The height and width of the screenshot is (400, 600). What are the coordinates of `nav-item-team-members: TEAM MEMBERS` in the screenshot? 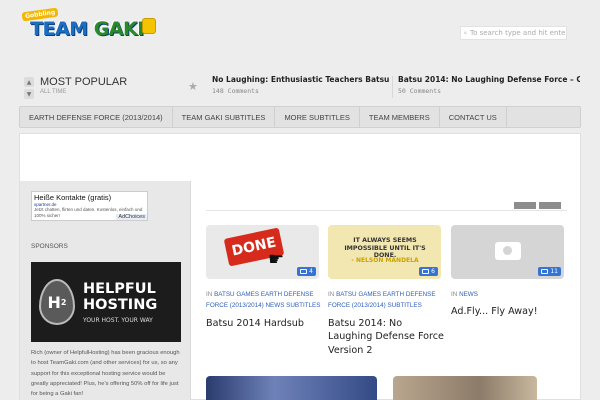 It's located at (400, 117).